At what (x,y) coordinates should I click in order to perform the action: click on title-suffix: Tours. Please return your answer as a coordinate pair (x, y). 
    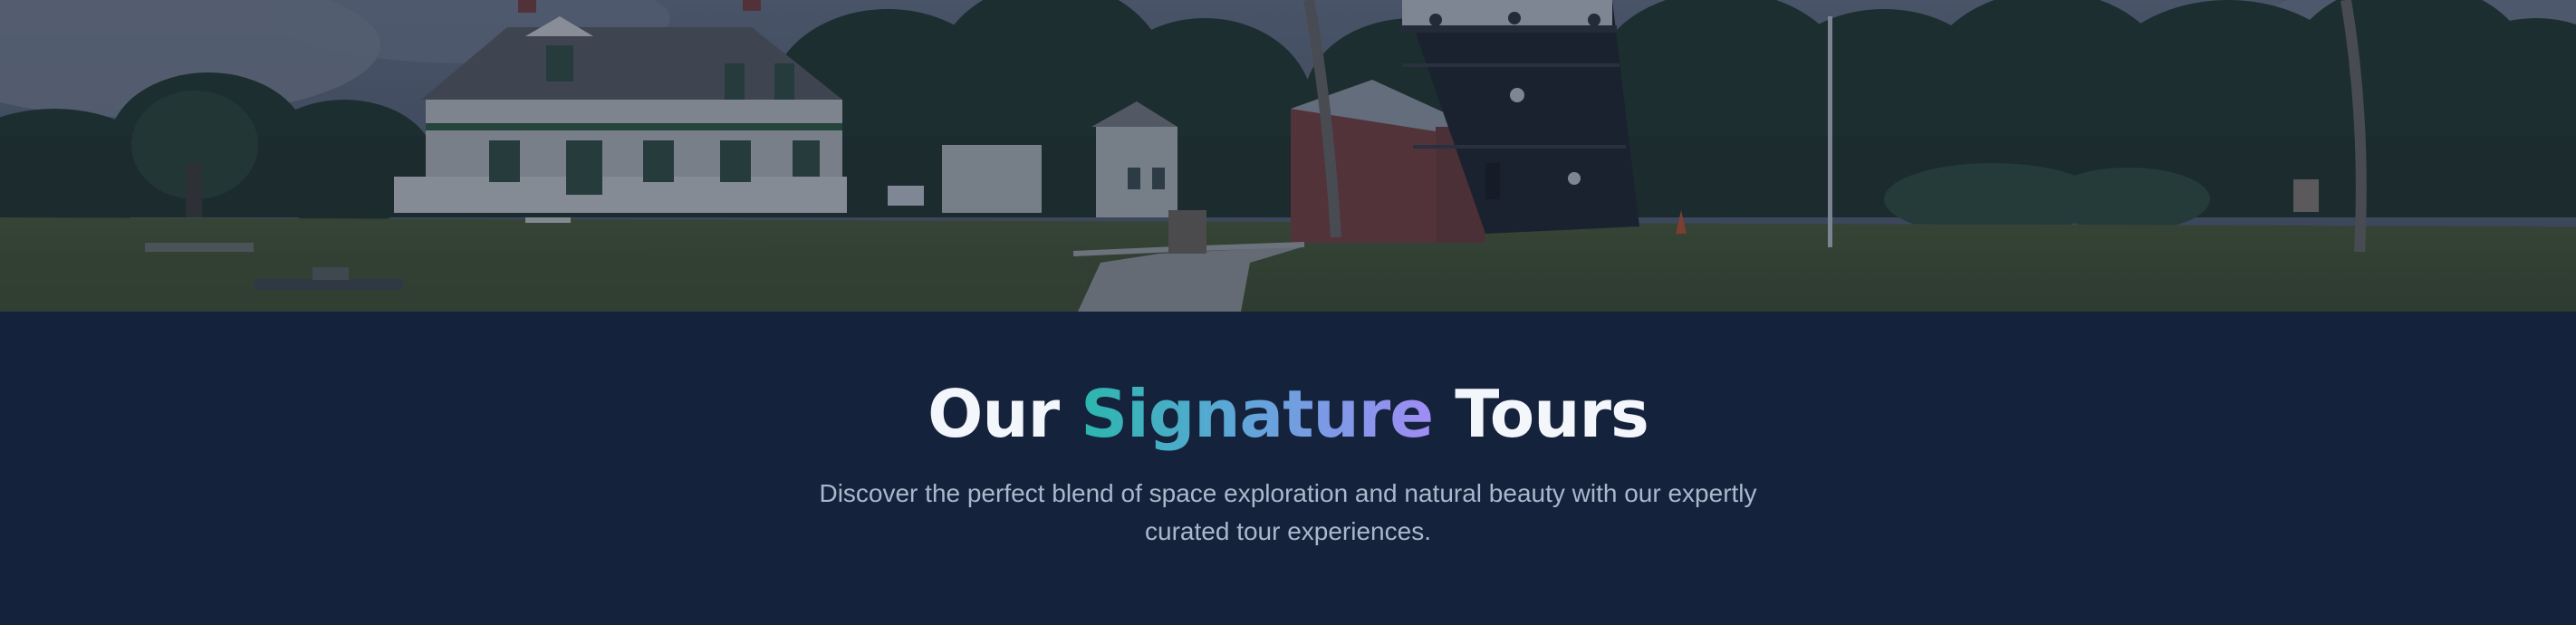
    Looking at the image, I should click on (1541, 414).